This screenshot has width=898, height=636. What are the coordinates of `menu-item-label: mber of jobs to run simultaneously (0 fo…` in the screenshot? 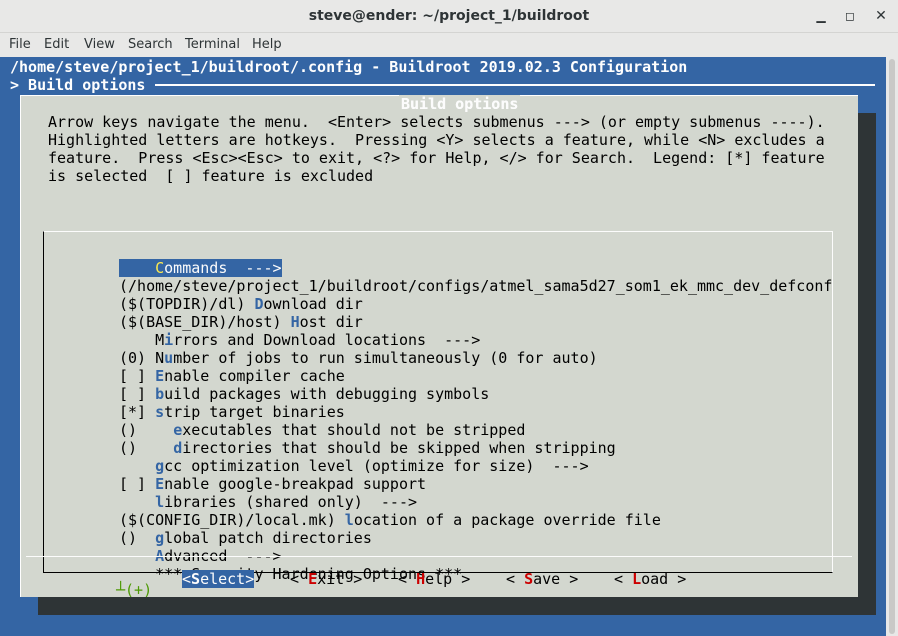 It's located at (385, 358).